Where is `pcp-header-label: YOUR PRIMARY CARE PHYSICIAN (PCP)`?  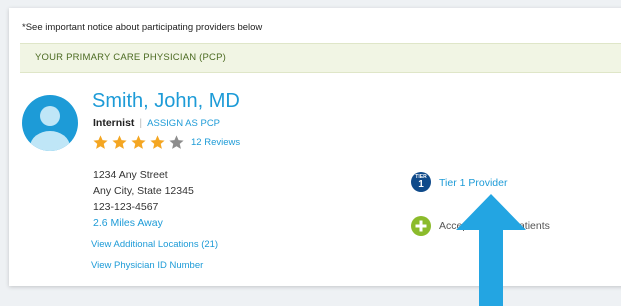 pcp-header-label: YOUR PRIMARY CARE PHYSICIAN (PCP) is located at coordinates (131, 57).